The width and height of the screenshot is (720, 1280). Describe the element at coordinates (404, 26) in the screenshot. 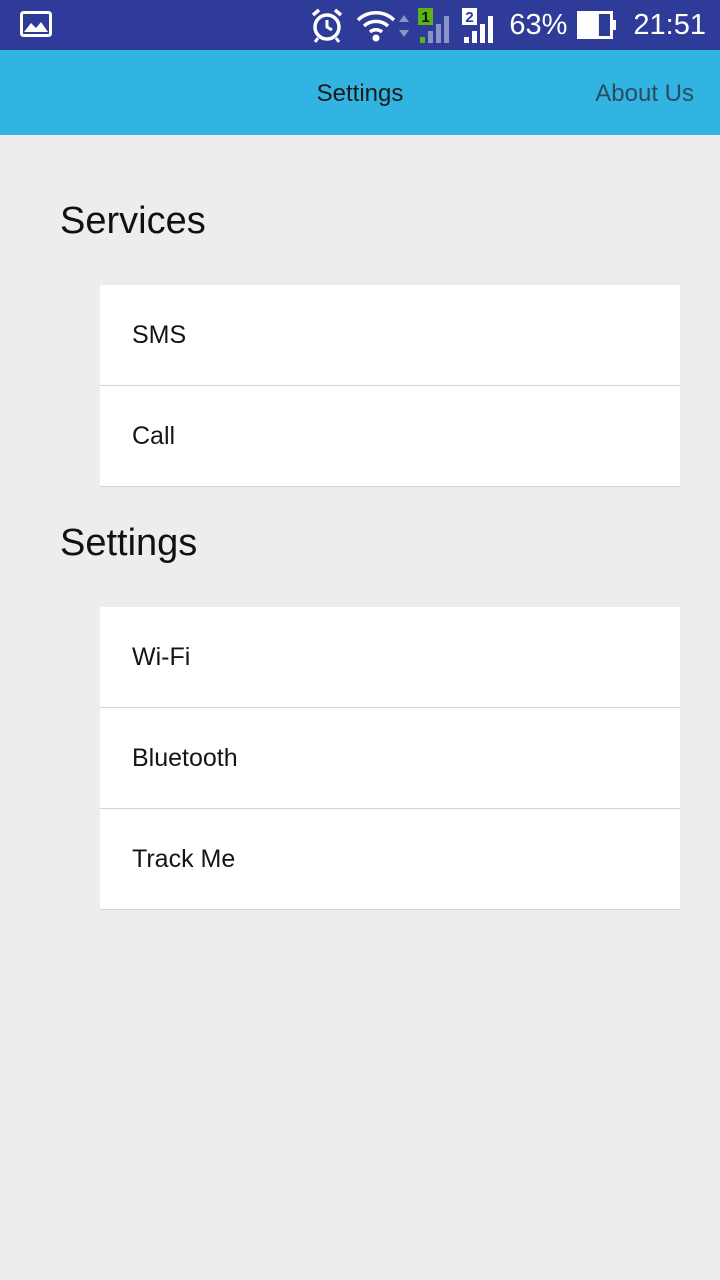

I see `data-activity-icon` at that location.